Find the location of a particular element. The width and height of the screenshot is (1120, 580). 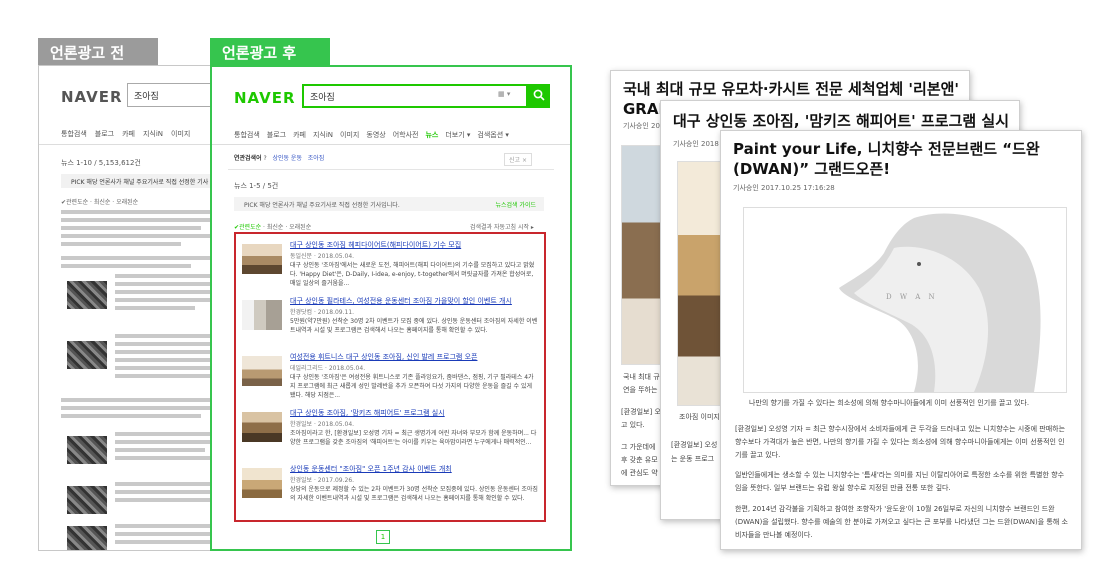

article-text: [환경일보] 오성 is located at coordinates (694, 445).